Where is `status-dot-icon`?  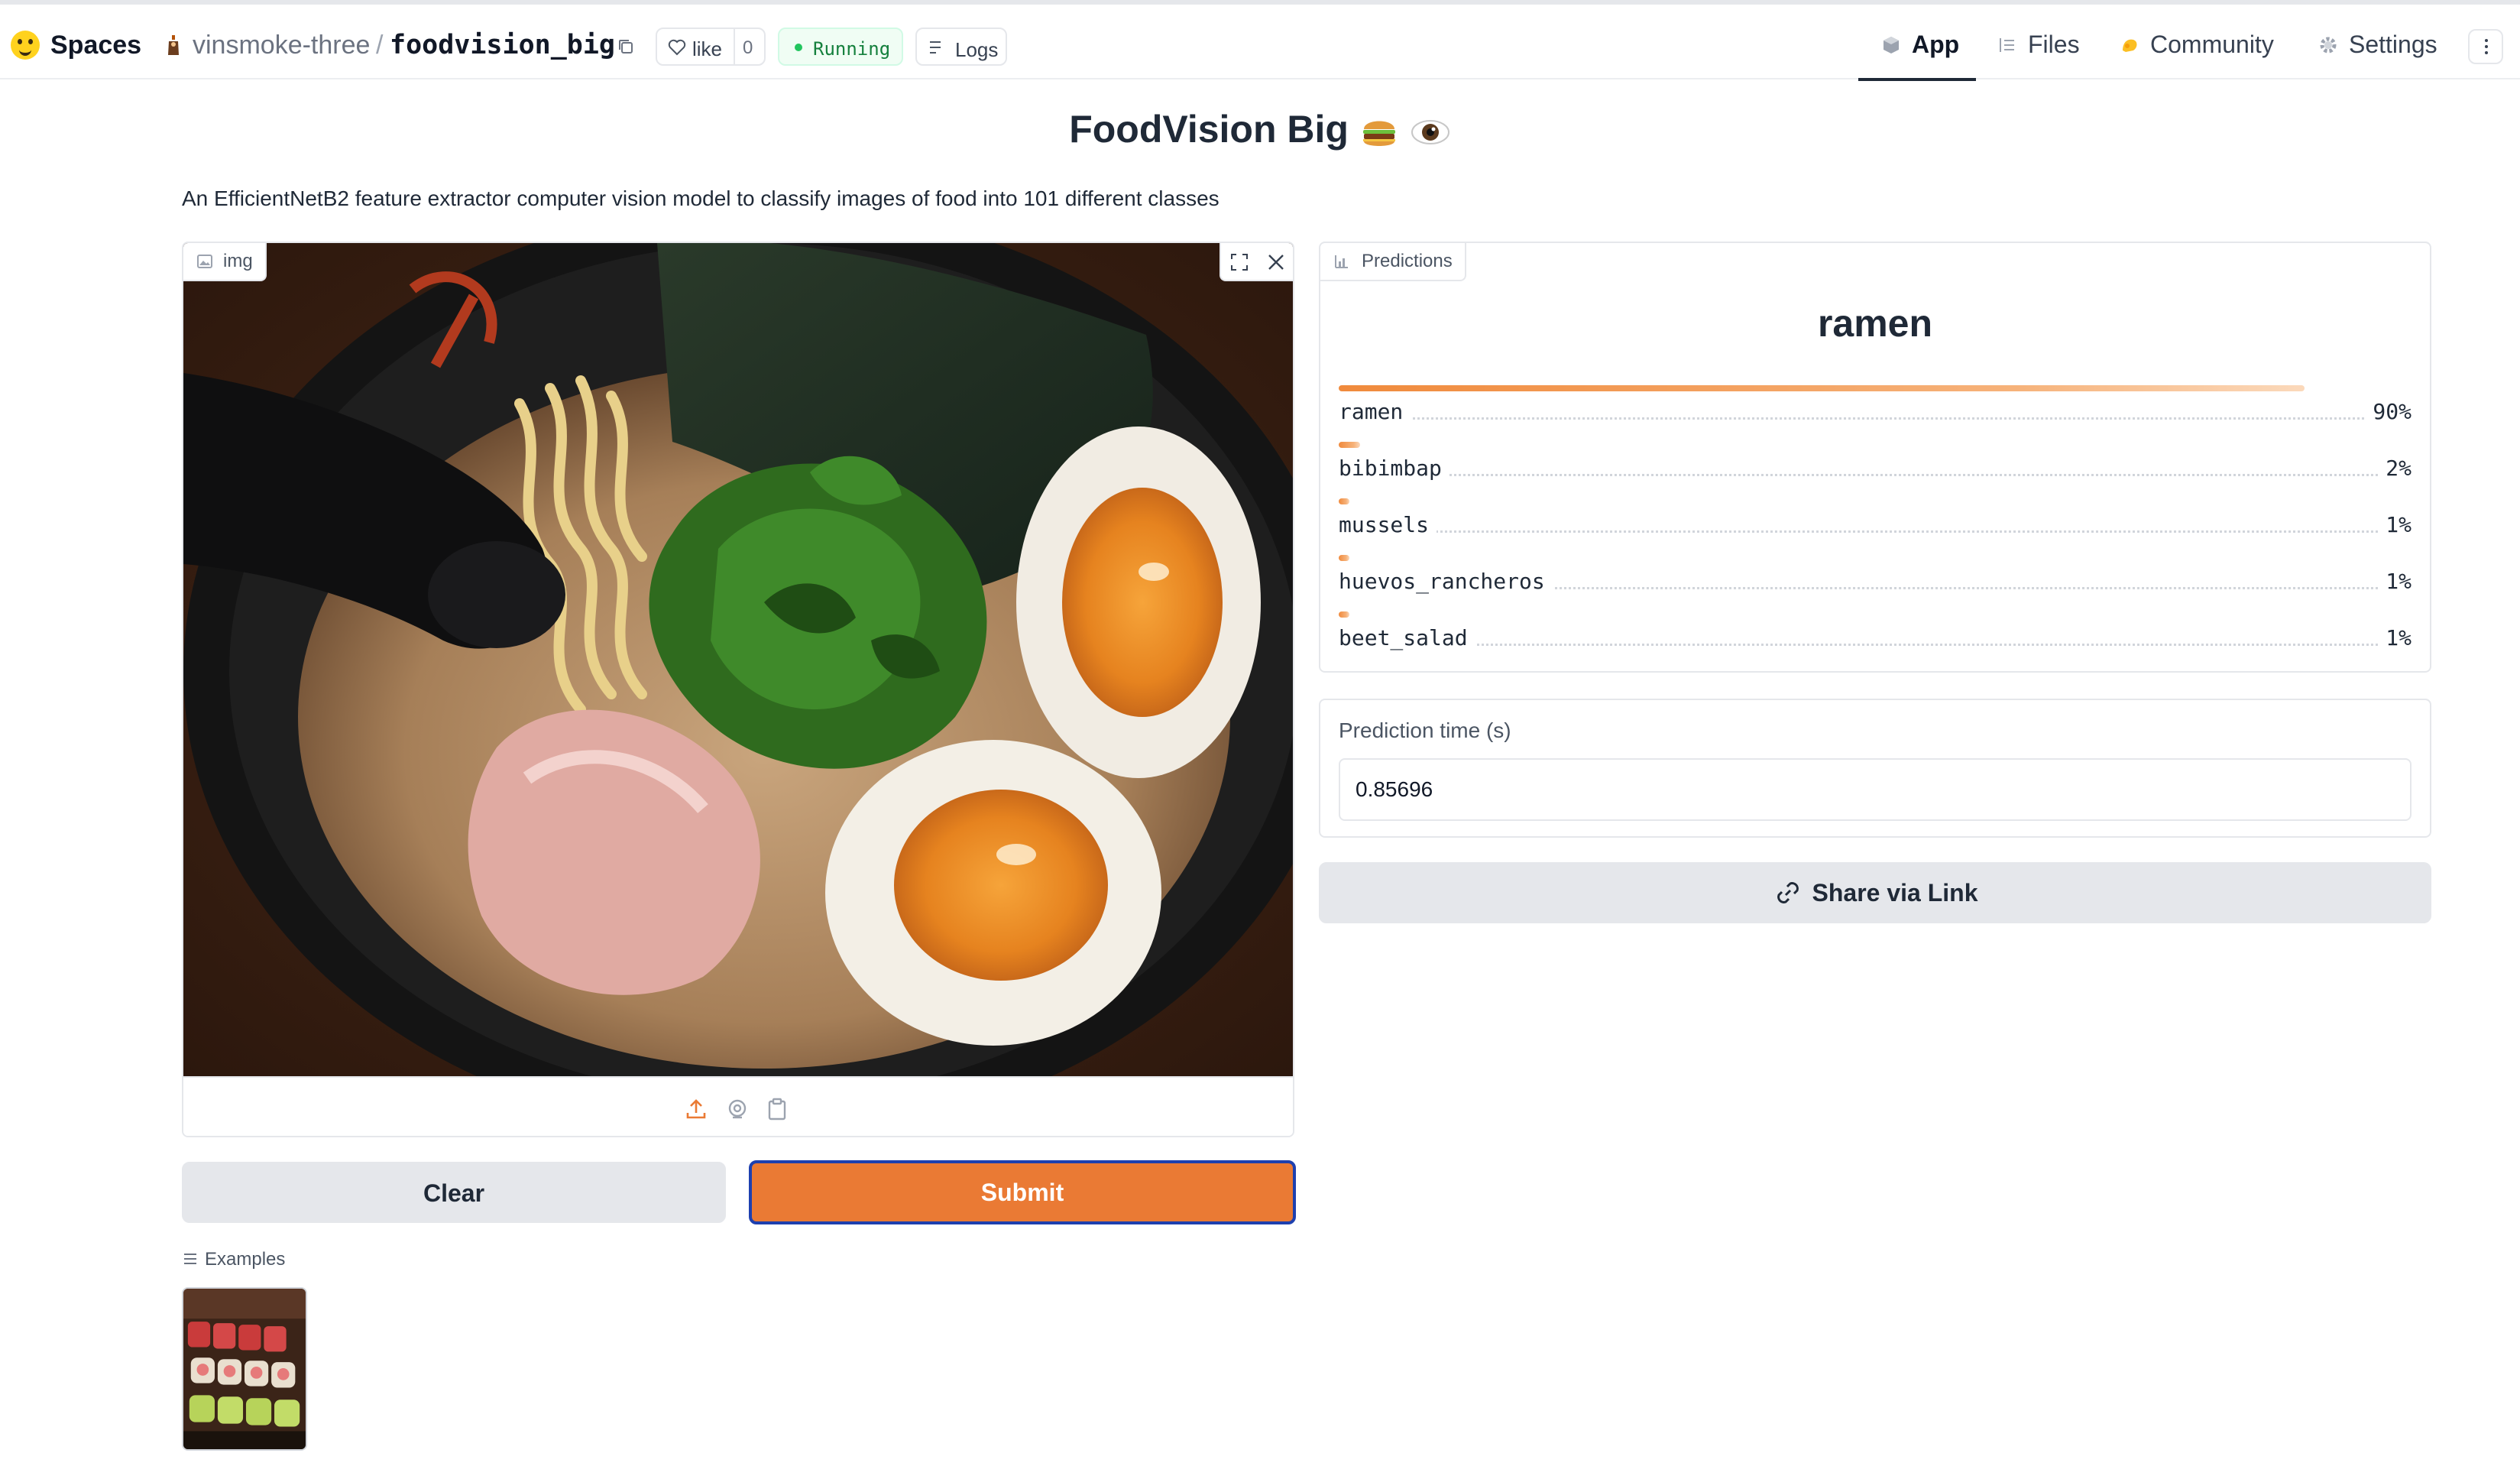
status-dot-icon is located at coordinates (798, 47).